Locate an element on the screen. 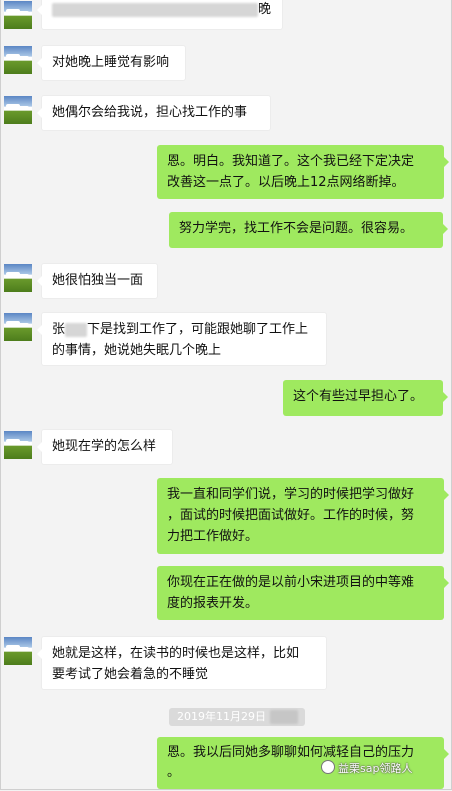 The width and height of the screenshot is (452, 791). message-line: 我一直和同学们说，学习的时候把学习做好 is located at coordinates (291, 494).